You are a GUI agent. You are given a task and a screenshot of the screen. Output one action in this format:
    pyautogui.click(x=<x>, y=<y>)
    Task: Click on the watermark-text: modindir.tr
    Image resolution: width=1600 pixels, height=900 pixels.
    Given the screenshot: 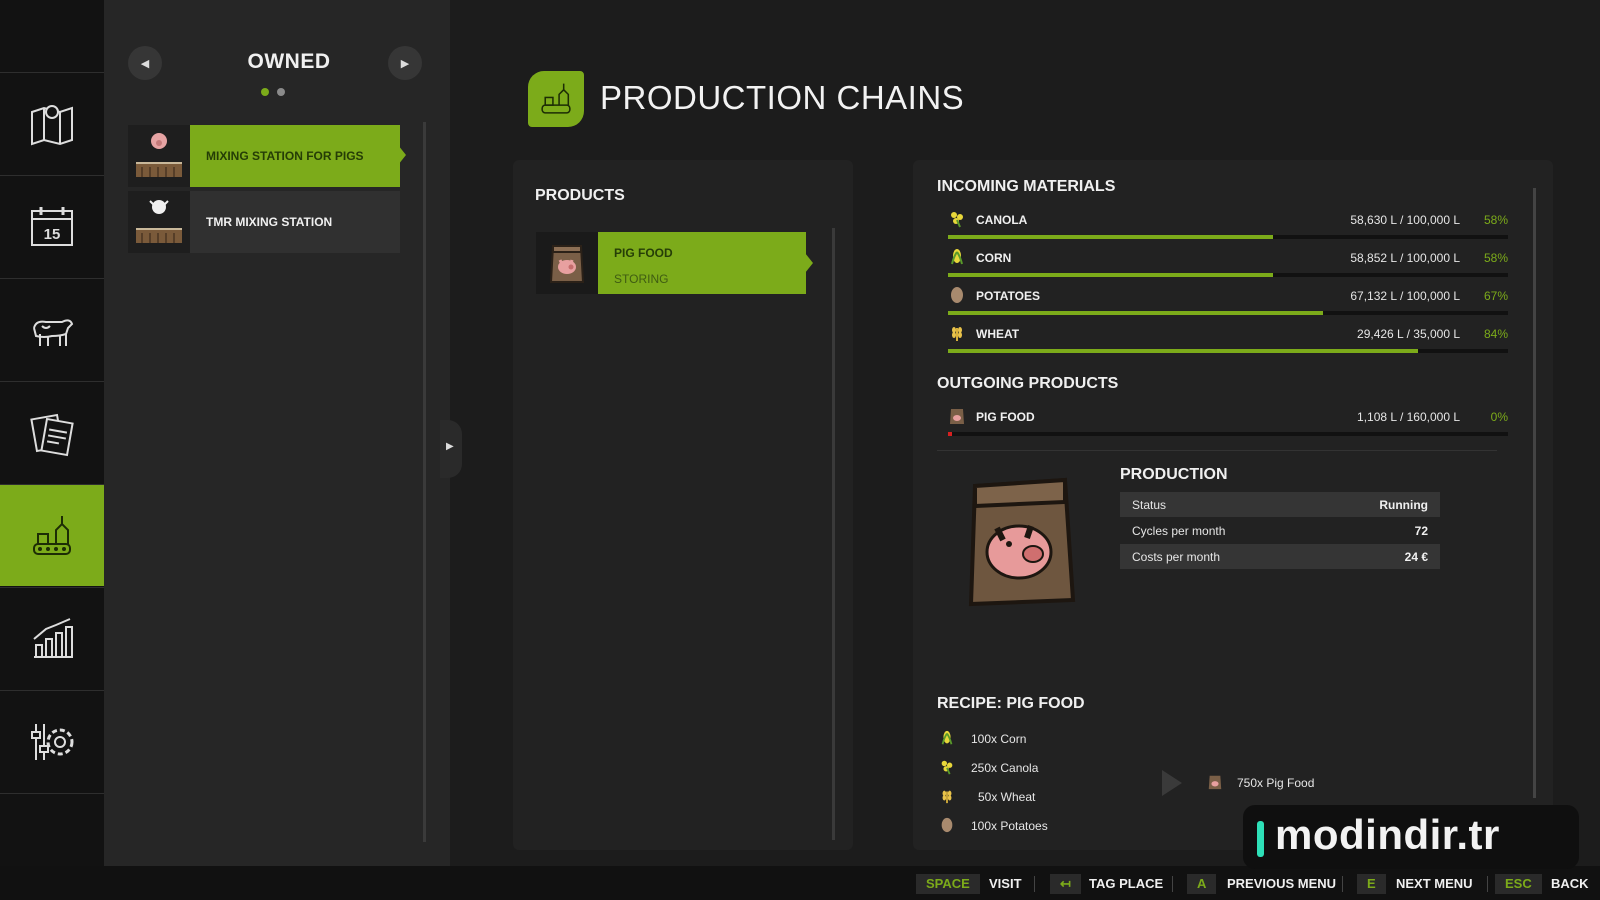 What is the action you would take?
    pyautogui.click(x=1387, y=834)
    